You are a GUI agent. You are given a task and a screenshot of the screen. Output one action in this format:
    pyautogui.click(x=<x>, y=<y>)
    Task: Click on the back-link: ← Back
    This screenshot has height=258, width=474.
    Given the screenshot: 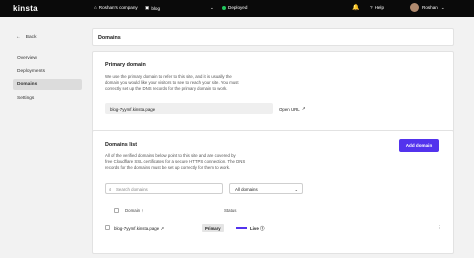 What is the action you would take?
    pyautogui.click(x=26, y=37)
    